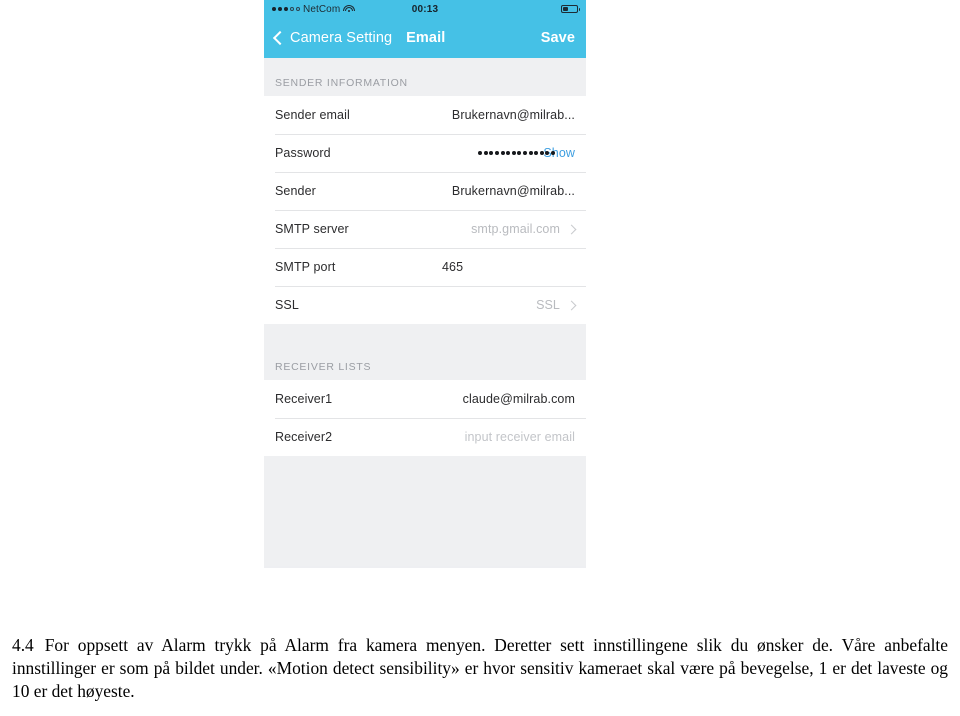 This screenshot has height=716, width=960. Describe the element at coordinates (425, 267) in the screenshot. I see `row-smtp-port: SMTP port 465` at that location.